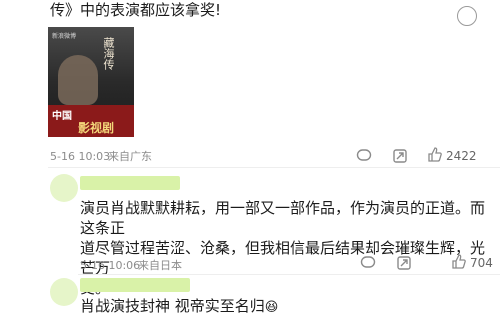 The width and height of the screenshot is (500, 319). I want to click on poster-image: 新浪微博 藏海传 中国 影视剧, so click(91, 82).